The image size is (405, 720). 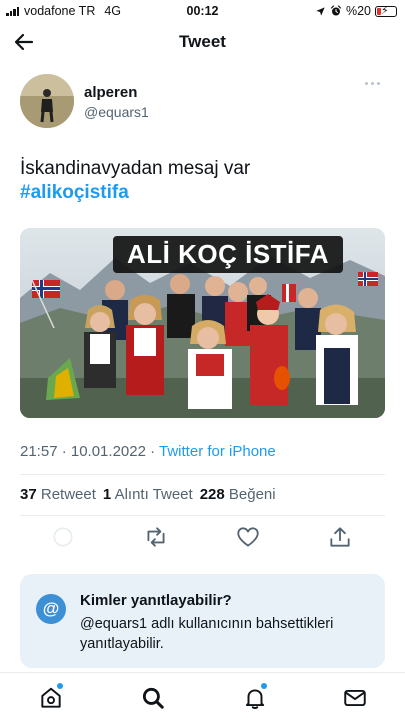 I want to click on tab-home, so click(x=51, y=697).